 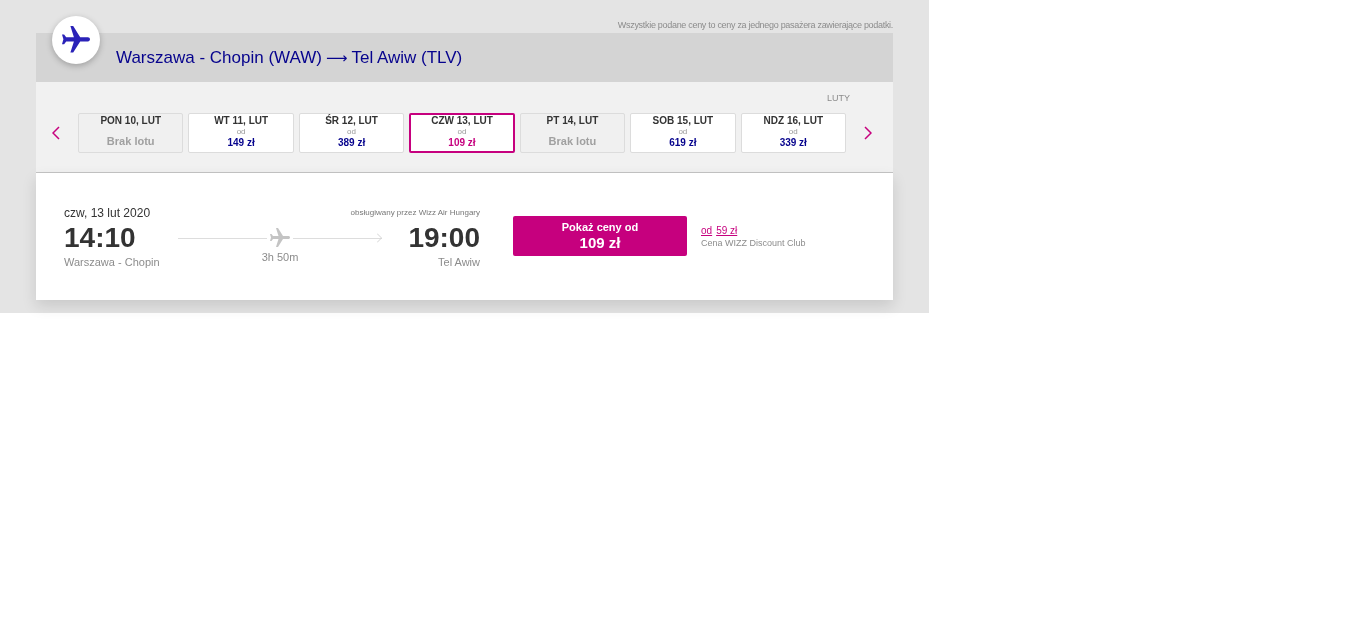 What do you see at coordinates (753, 243) in the screenshot?
I see `discount-club-label: Cena WIZZ Discount Club` at bounding box center [753, 243].